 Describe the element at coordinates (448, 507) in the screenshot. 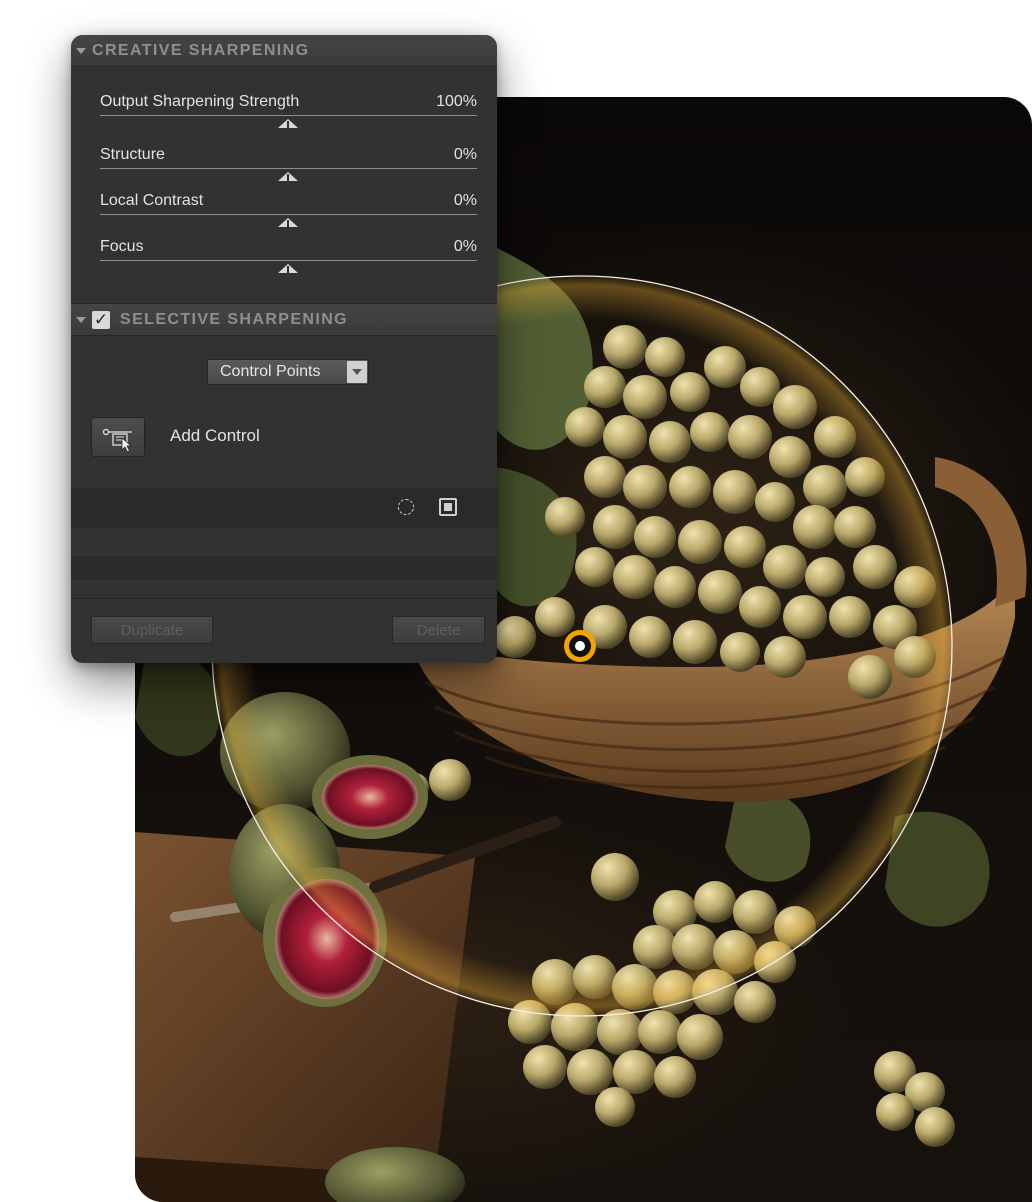

I see `mask-square-icon` at that location.